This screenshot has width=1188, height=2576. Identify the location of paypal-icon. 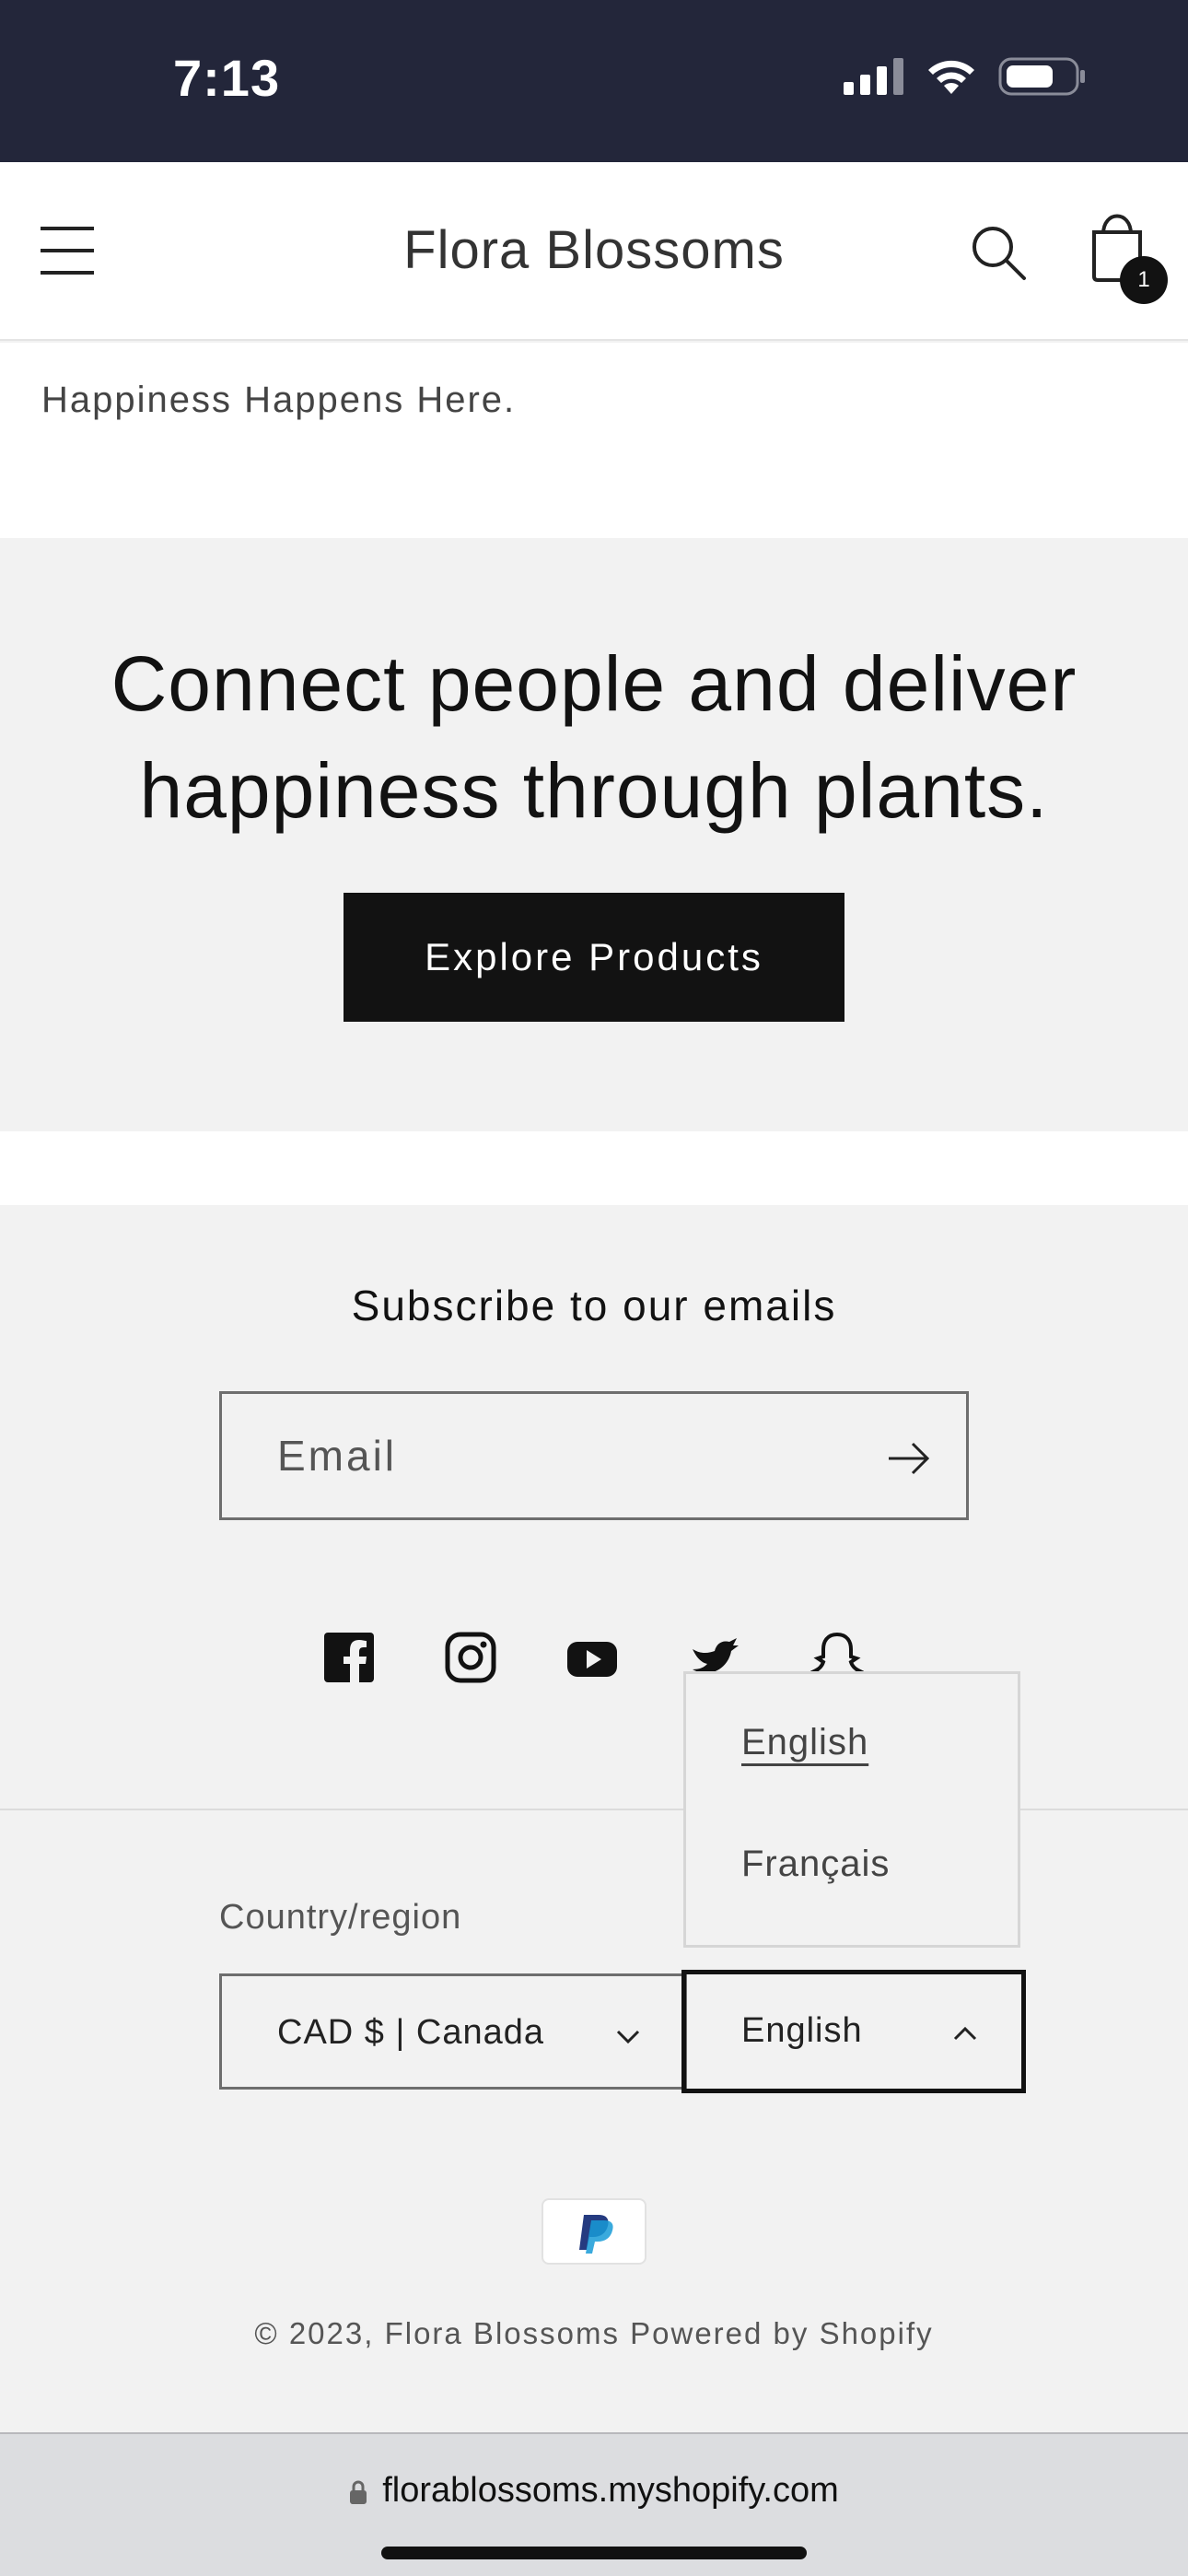
(596, 2235).